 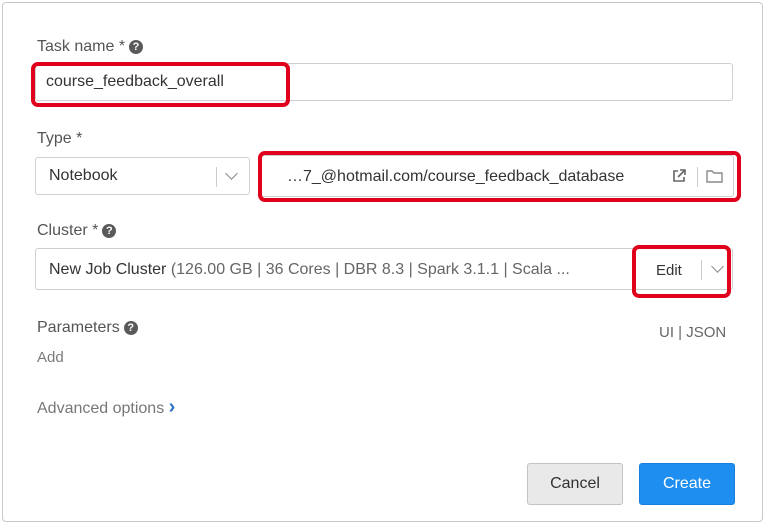 What do you see at coordinates (679, 176) in the screenshot?
I see `external-link-icon` at bounding box center [679, 176].